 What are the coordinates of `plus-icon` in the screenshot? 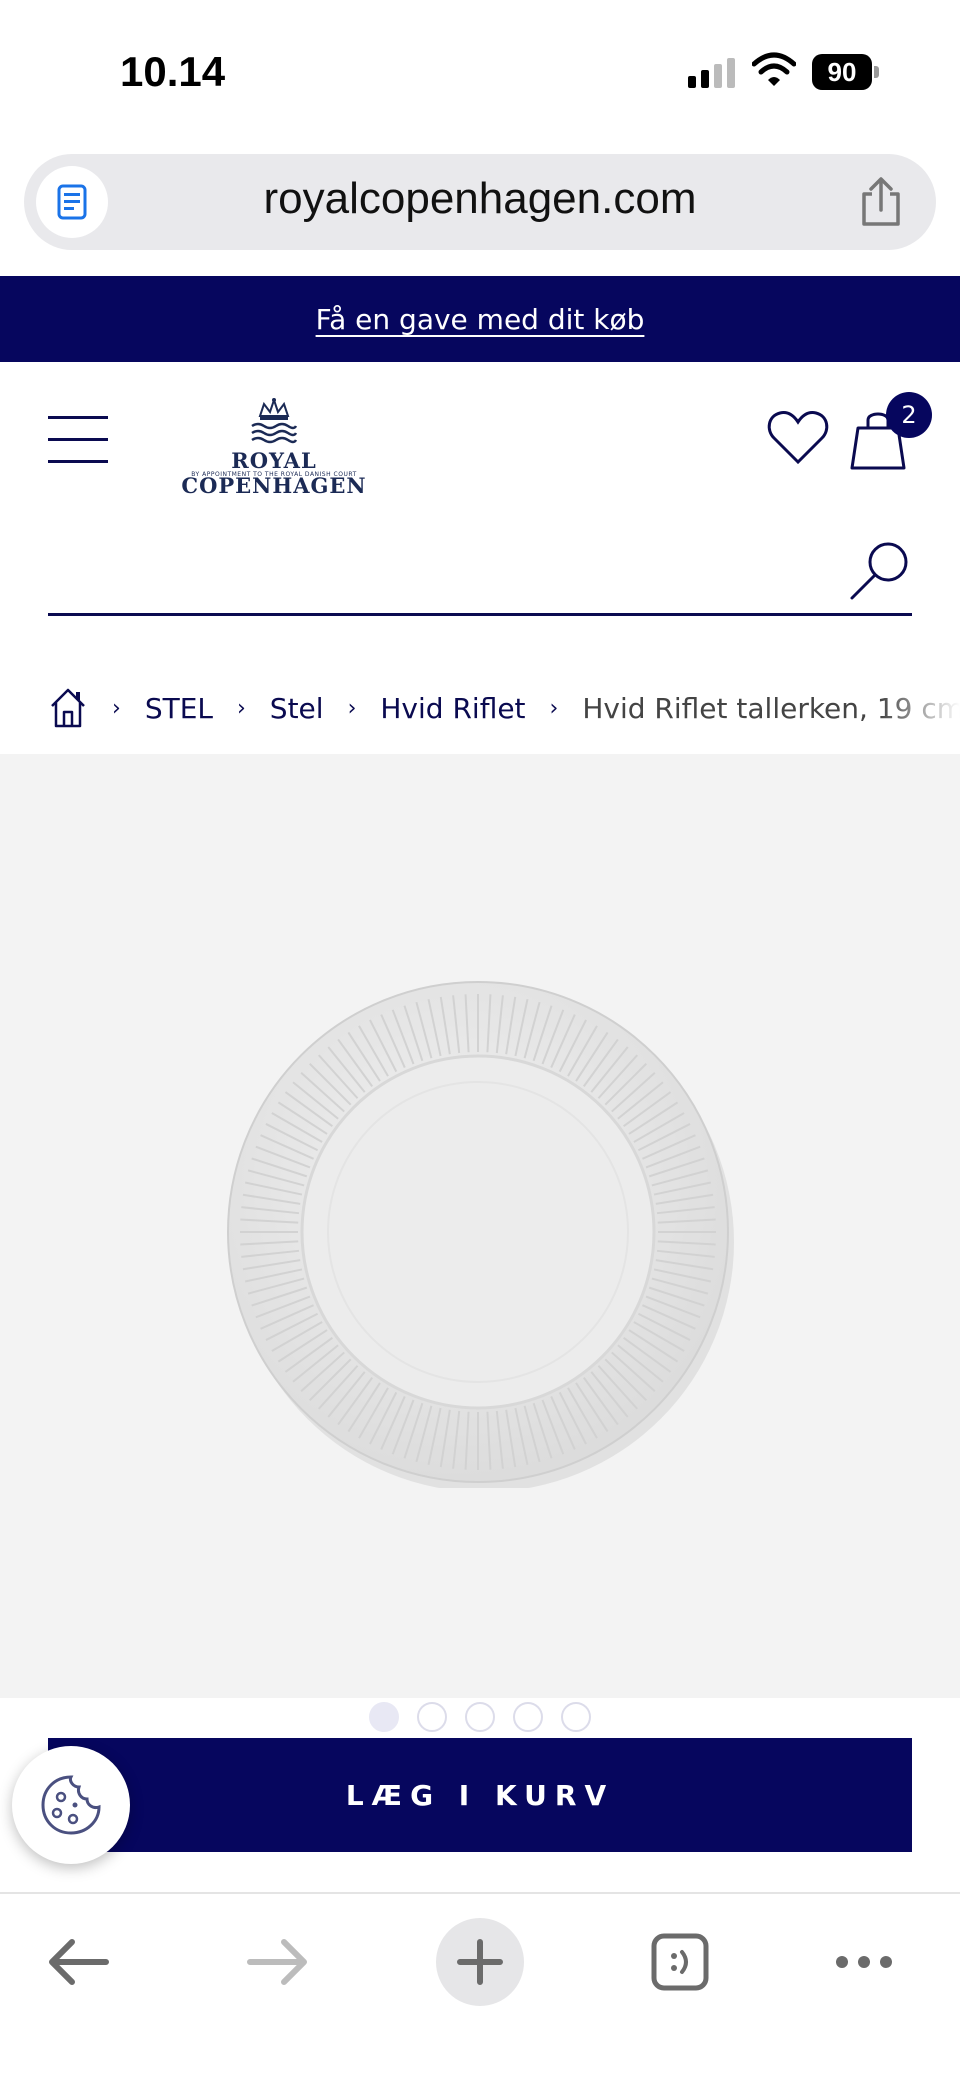 It's located at (480, 1962).